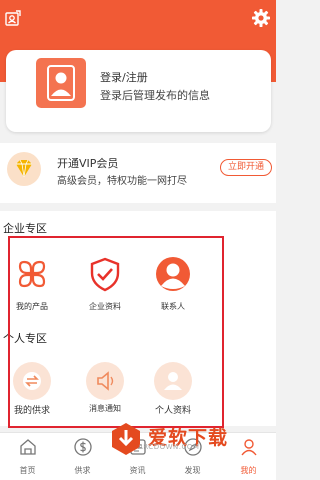  I want to click on home-icon, so click(27, 447).